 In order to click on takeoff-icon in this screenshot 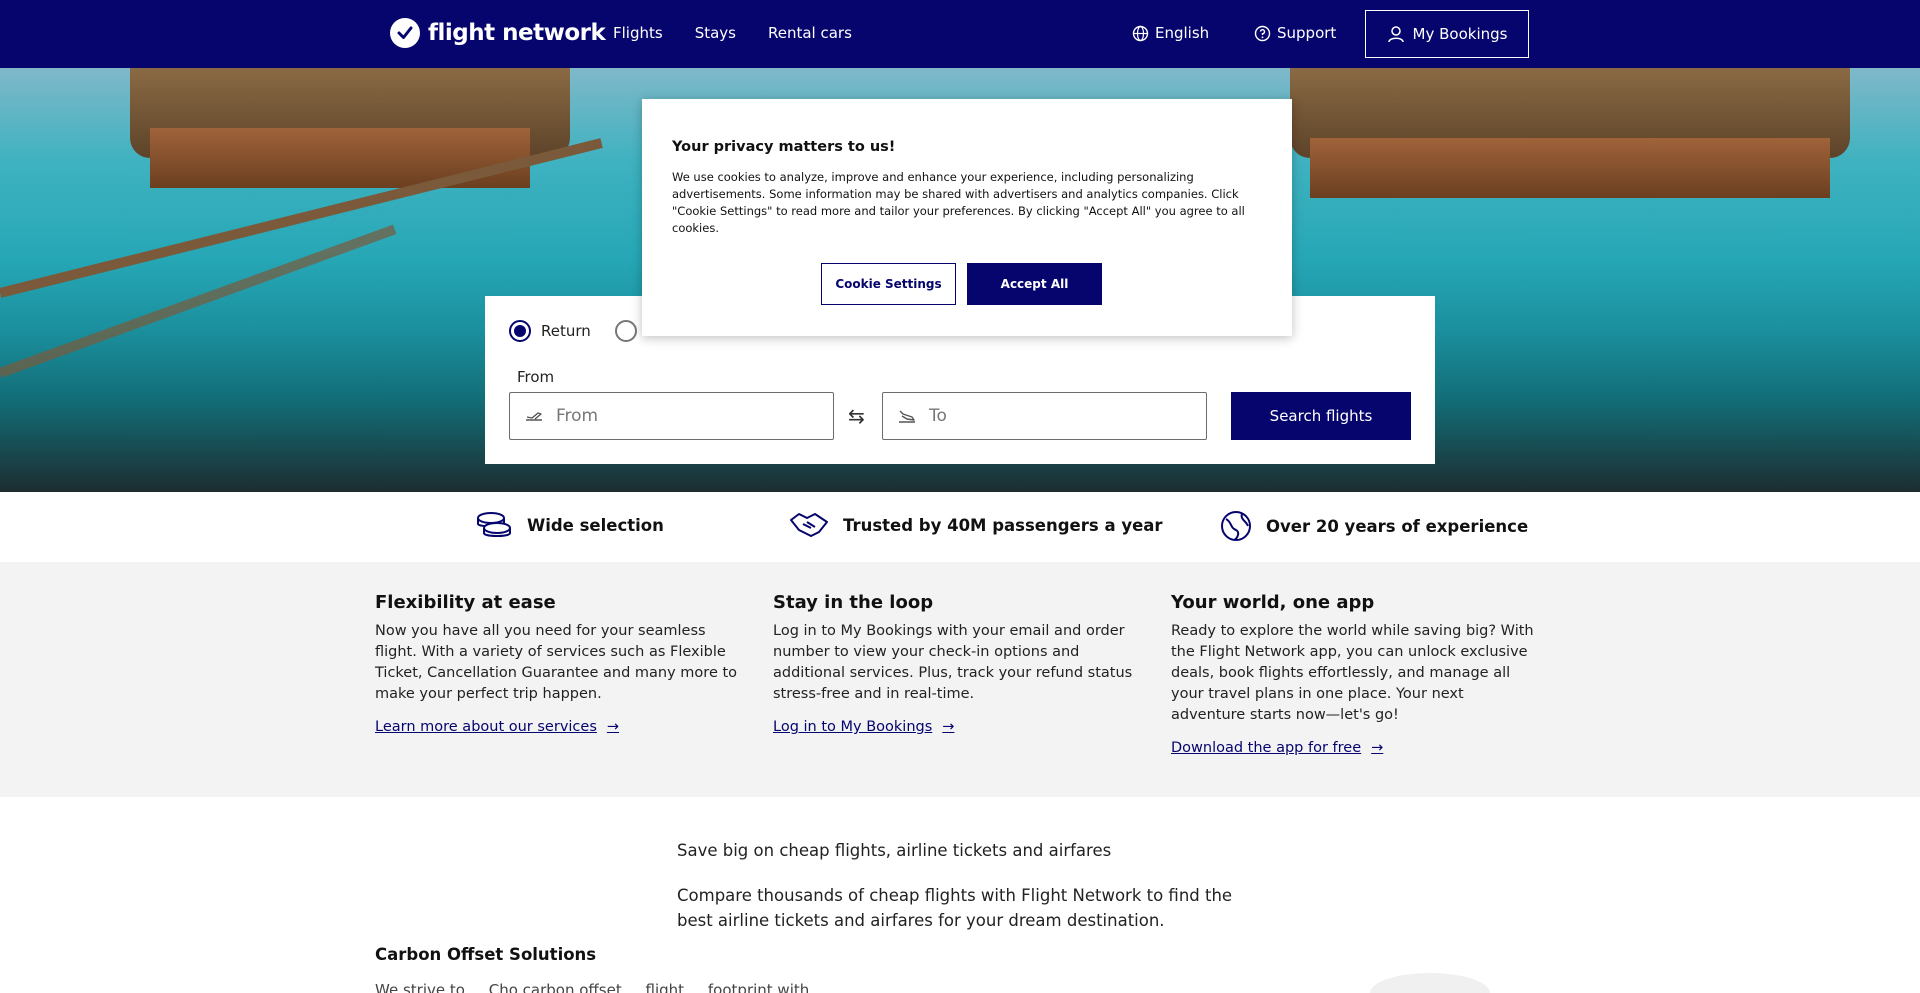, I will do `click(534, 416)`.